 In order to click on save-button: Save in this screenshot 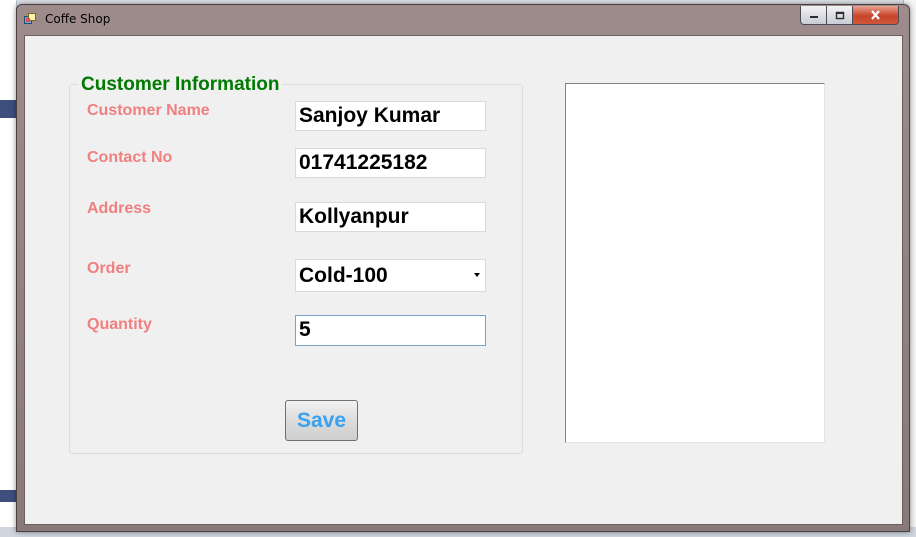, I will do `click(321, 420)`.